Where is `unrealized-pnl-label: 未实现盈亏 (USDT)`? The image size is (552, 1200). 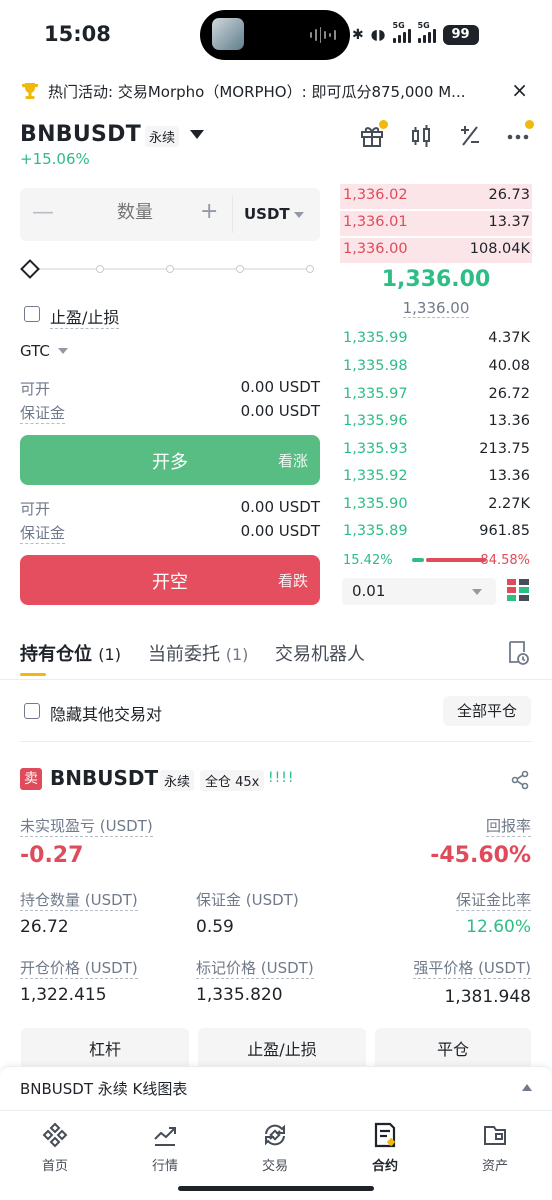
unrealized-pnl-label: 未实现盈亏 (USDT) is located at coordinates (86, 826).